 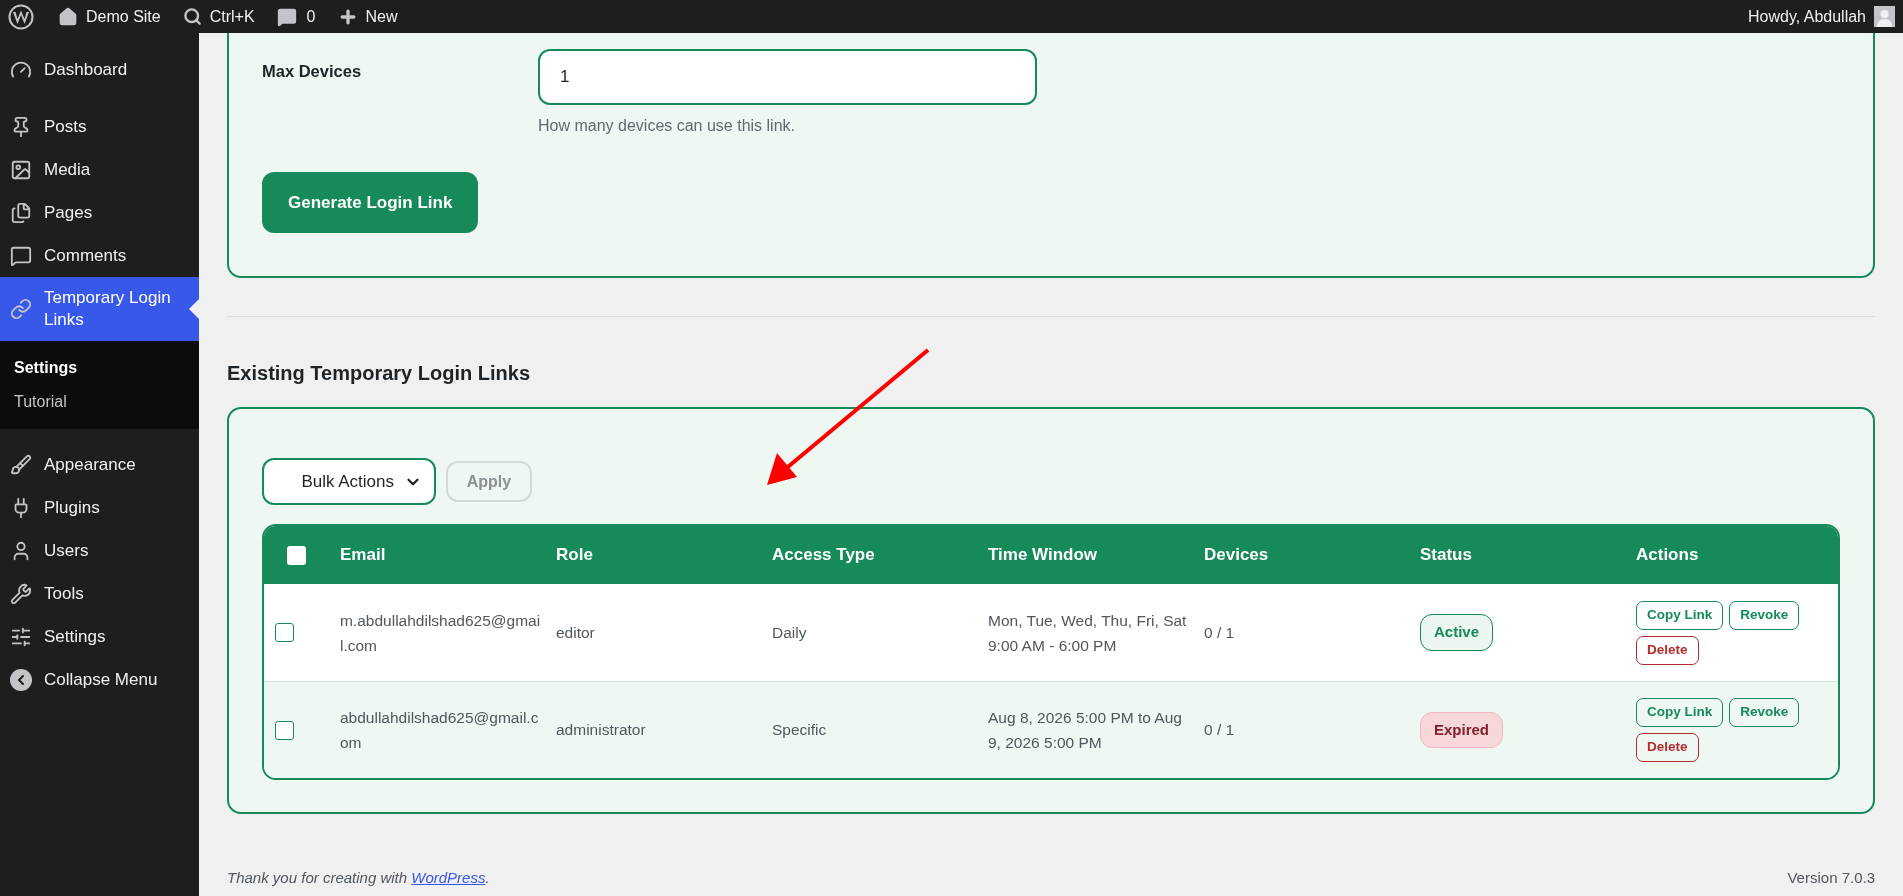 What do you see at coordinates (440, 730) in the screenshot?
I see `table-cell-text: abdullahdilshad625@gmail.com` at bounding box center [440, 730].